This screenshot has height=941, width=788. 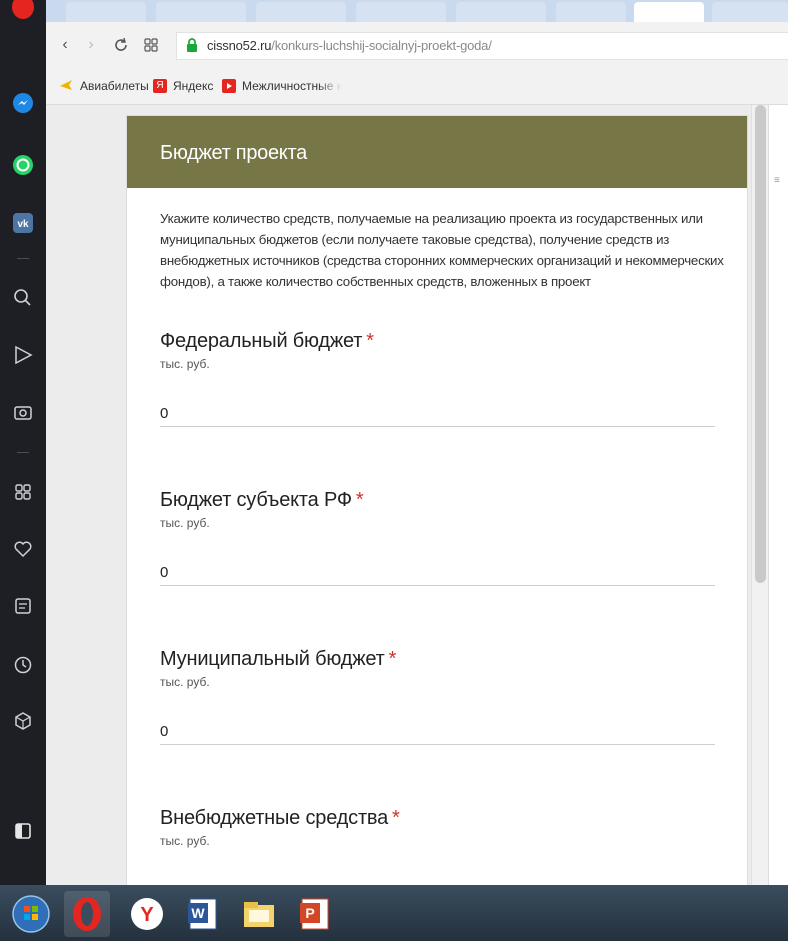 What do you see at coordinates (278, 659) in the screenshot?
I see `question-title: Муниципальный бюджет *` at bounding box center [278, 659].